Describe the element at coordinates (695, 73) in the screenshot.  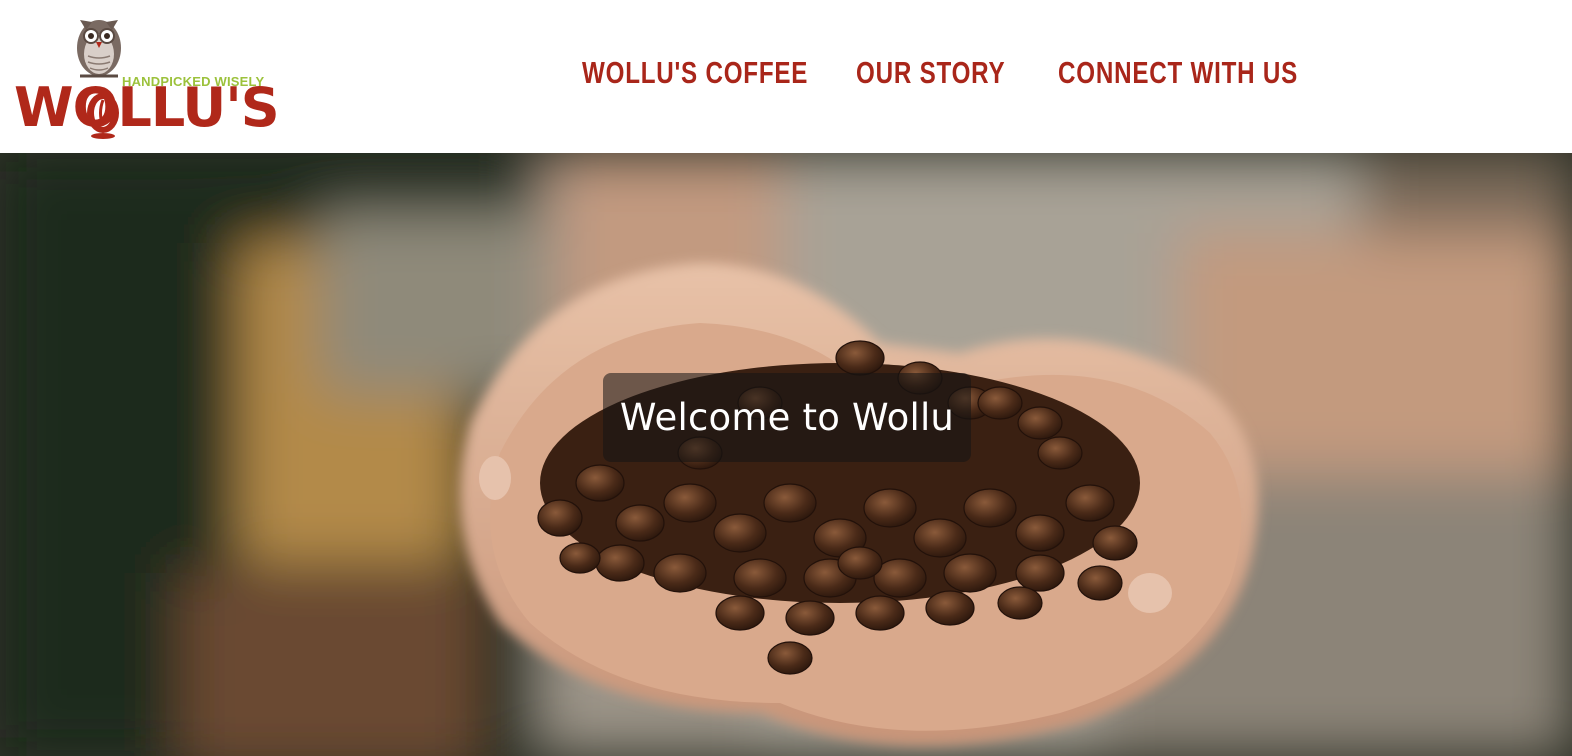
I see `nav-wollus-coffee: WOLLU'S COFFEE` at that location.